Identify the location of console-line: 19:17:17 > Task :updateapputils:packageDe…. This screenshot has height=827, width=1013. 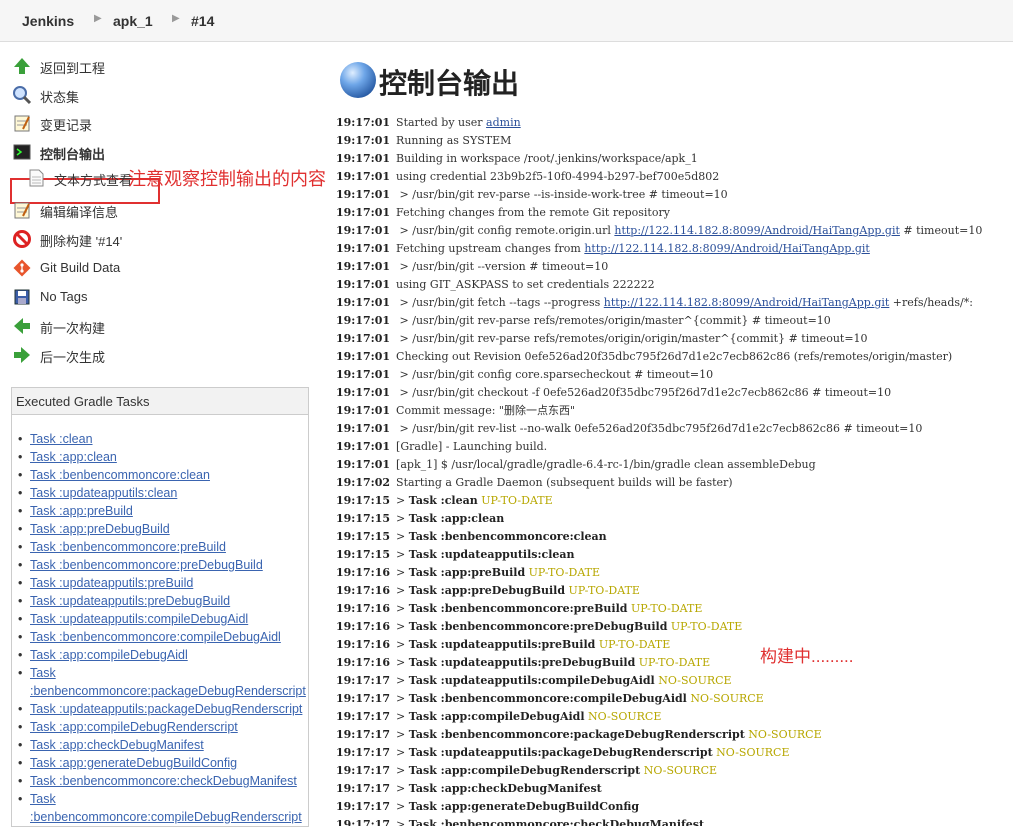
(562, 753).